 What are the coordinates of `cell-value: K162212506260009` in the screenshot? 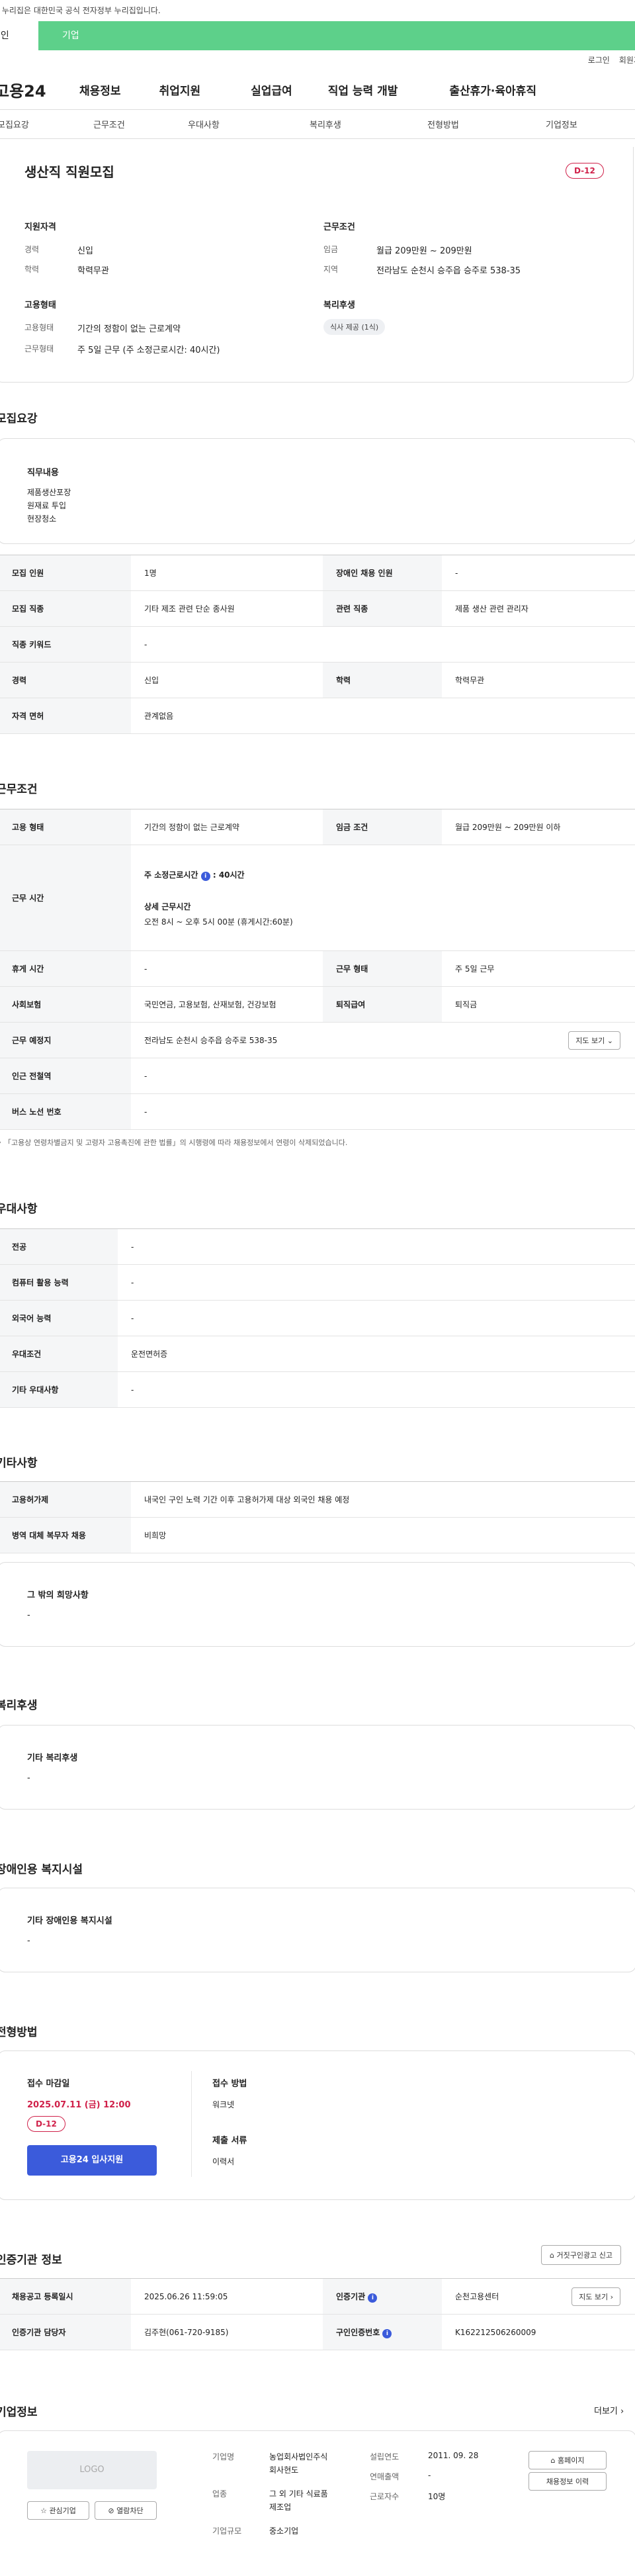 It's located at (538, 2332).